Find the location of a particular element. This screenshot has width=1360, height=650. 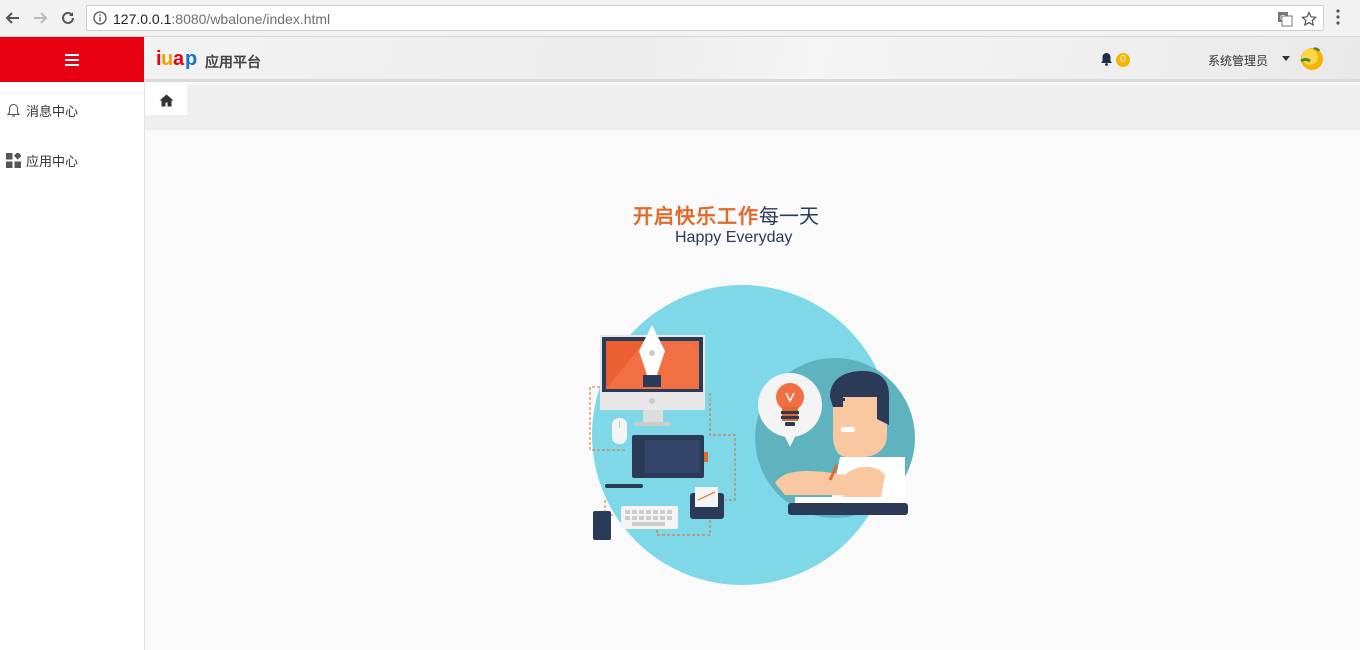

tab-home is located at coordinates (166, 100).